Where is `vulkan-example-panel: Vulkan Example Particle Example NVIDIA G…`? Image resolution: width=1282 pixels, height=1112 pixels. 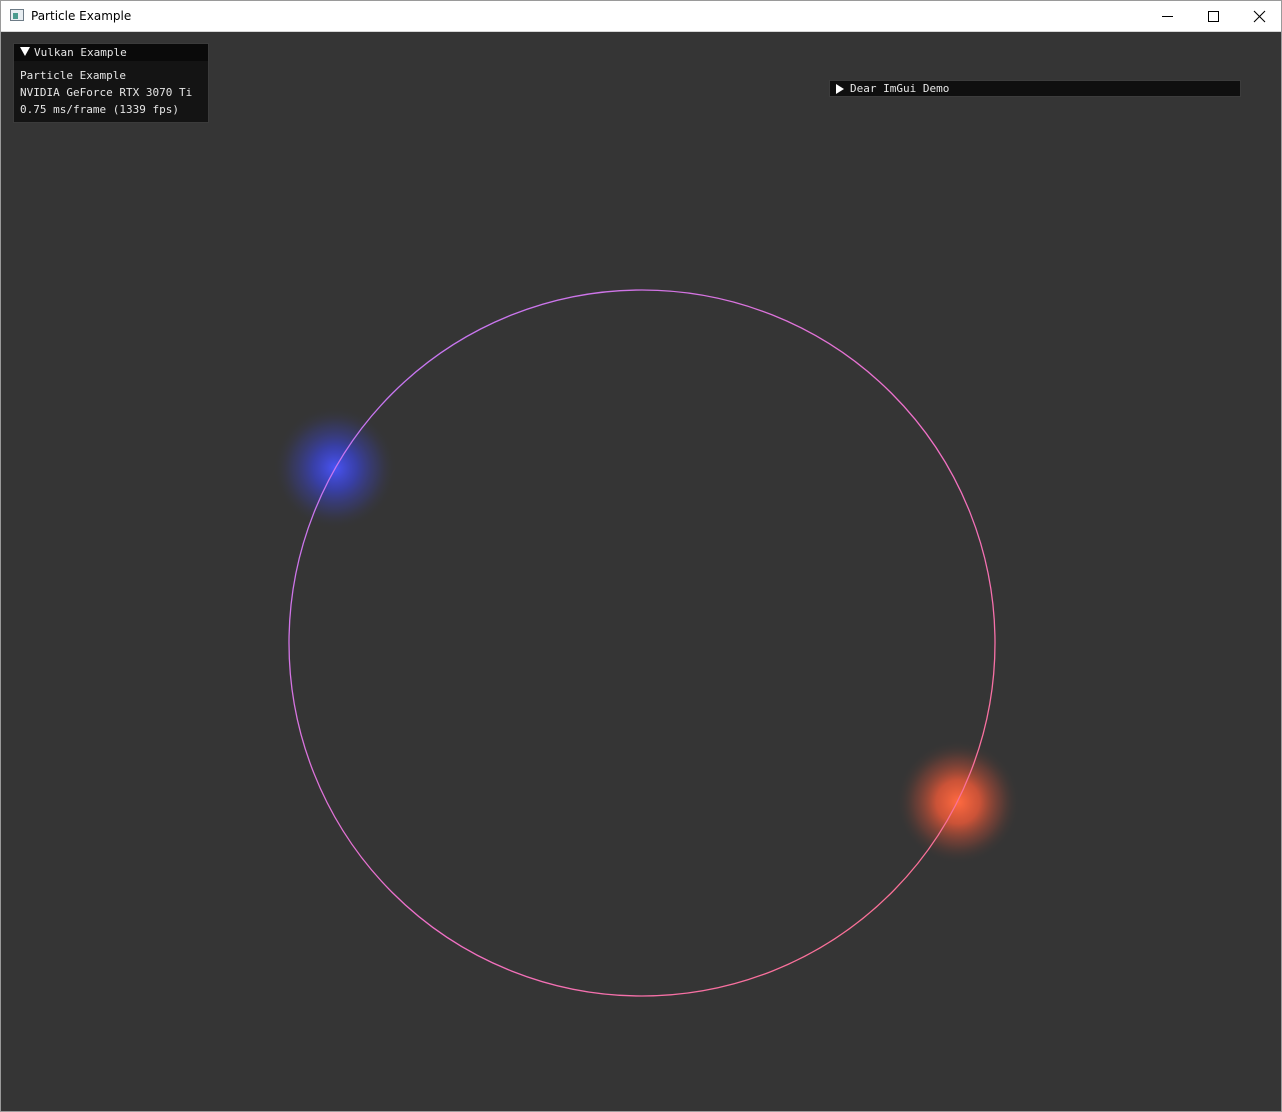
vulkan-example-panel: Vulkan Example Particle Example NVIDIA G… is located at coordinates (111, 83).